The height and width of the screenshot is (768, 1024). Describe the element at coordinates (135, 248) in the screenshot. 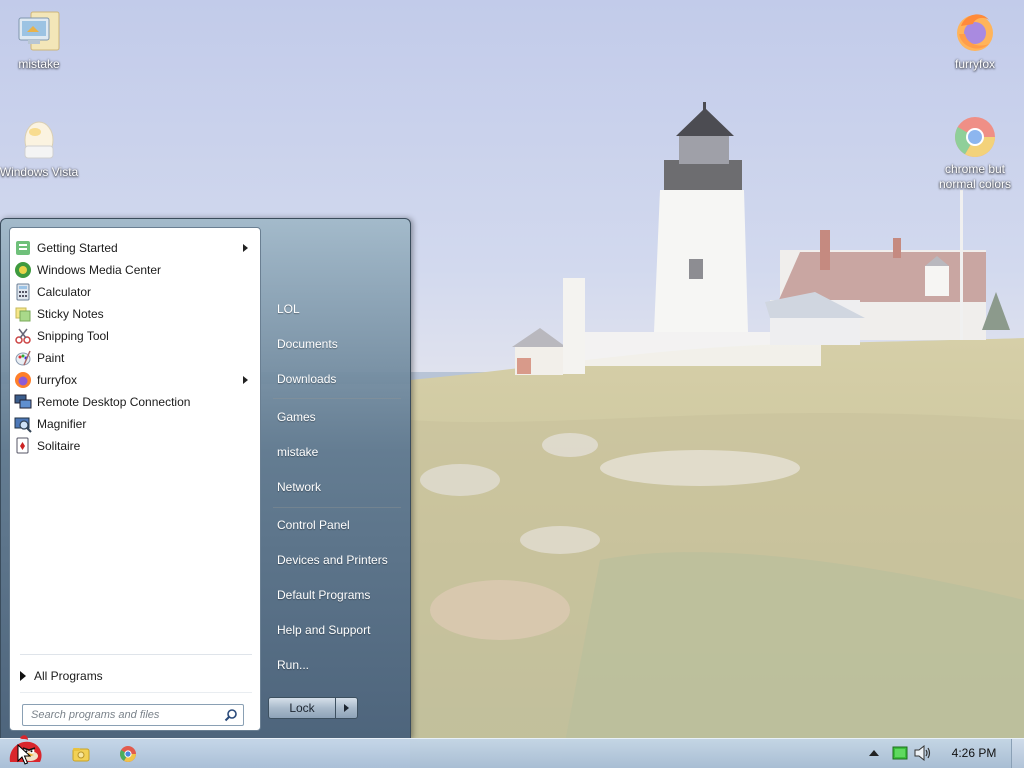

I see `program-getting-started: Getting Started` at that location.